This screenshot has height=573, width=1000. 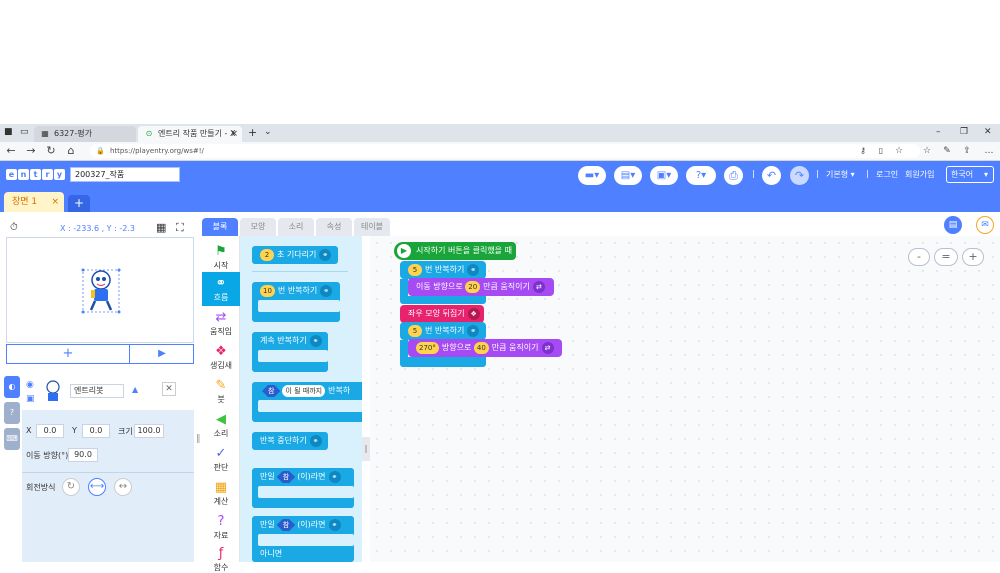 I want to click on forever-block: 계속 반복하기 ⚭, so click(x=290, y=352).